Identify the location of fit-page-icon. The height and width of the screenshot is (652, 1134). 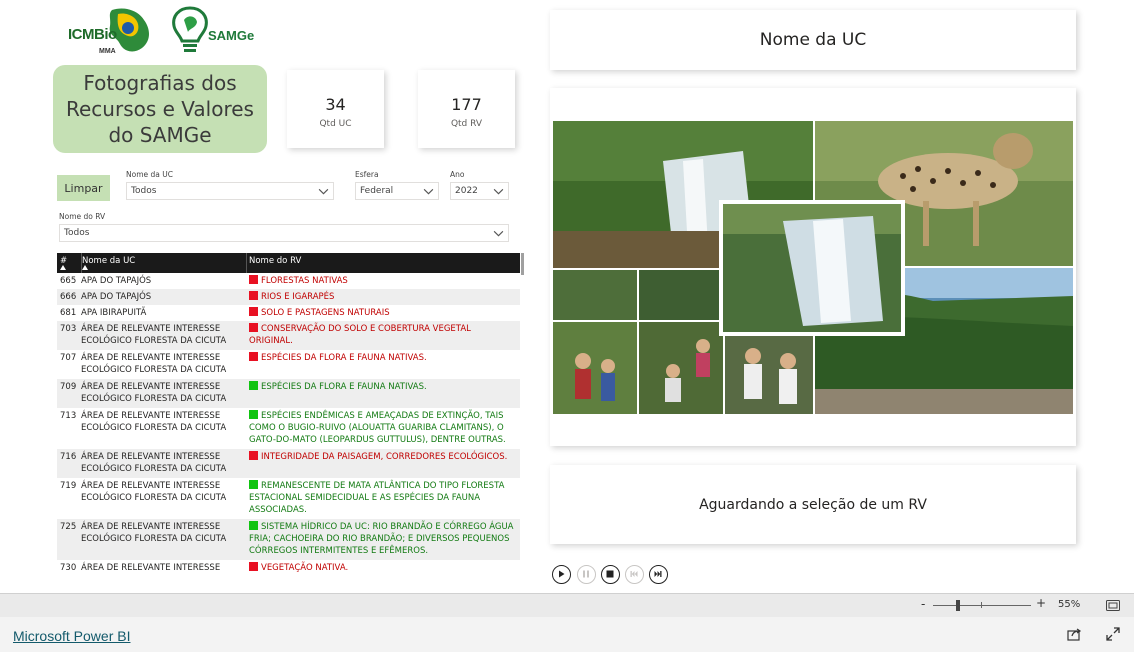
(1113, 605).